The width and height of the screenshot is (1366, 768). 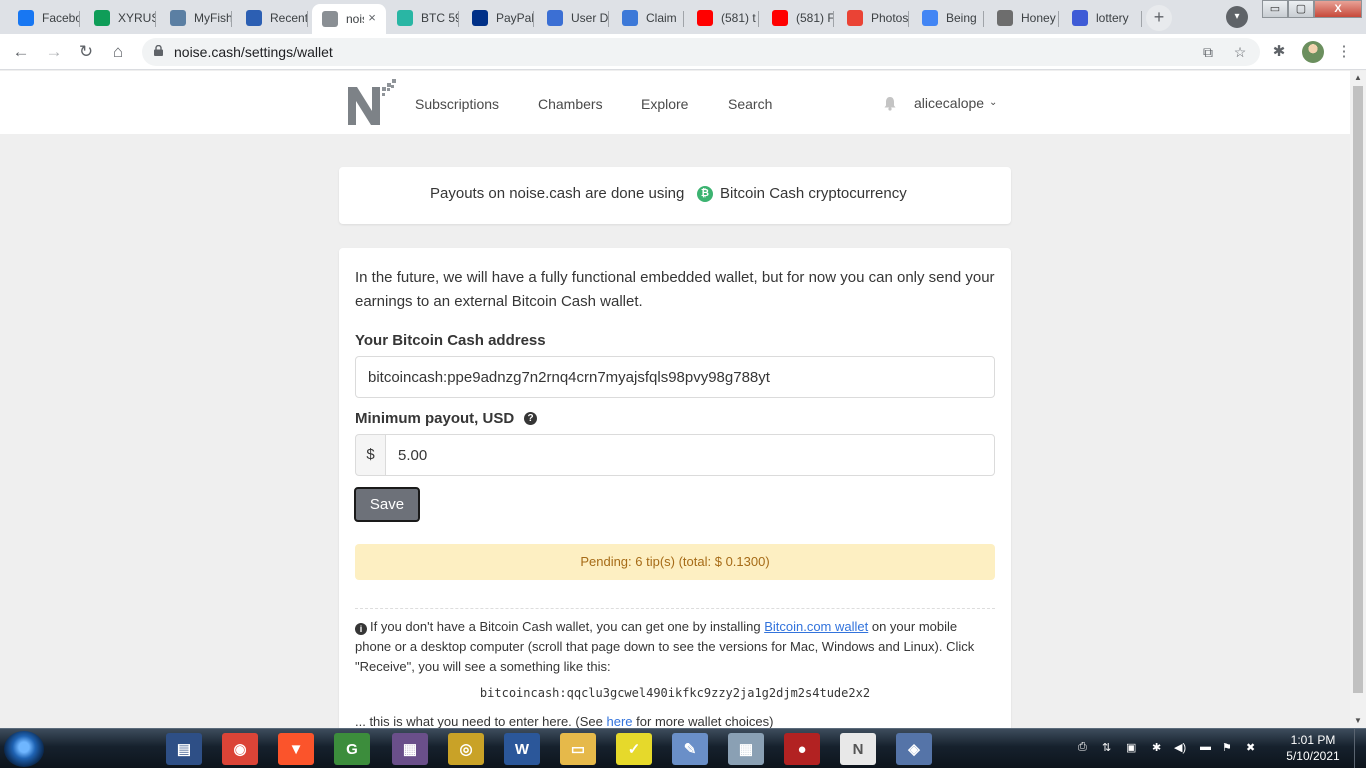 I want to click on browser-tab: Facebook, so click(x=44, y=18).